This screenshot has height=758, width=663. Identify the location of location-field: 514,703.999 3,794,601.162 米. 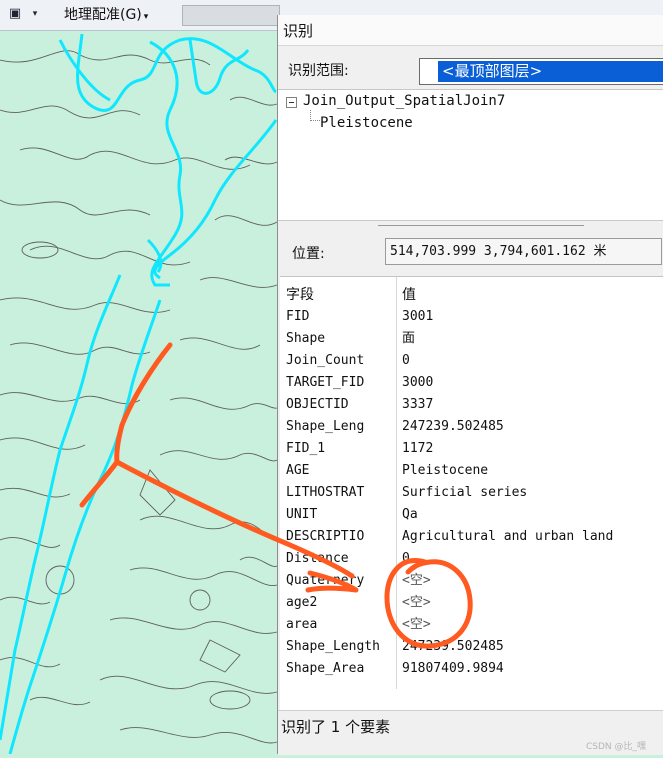
(523, 251).